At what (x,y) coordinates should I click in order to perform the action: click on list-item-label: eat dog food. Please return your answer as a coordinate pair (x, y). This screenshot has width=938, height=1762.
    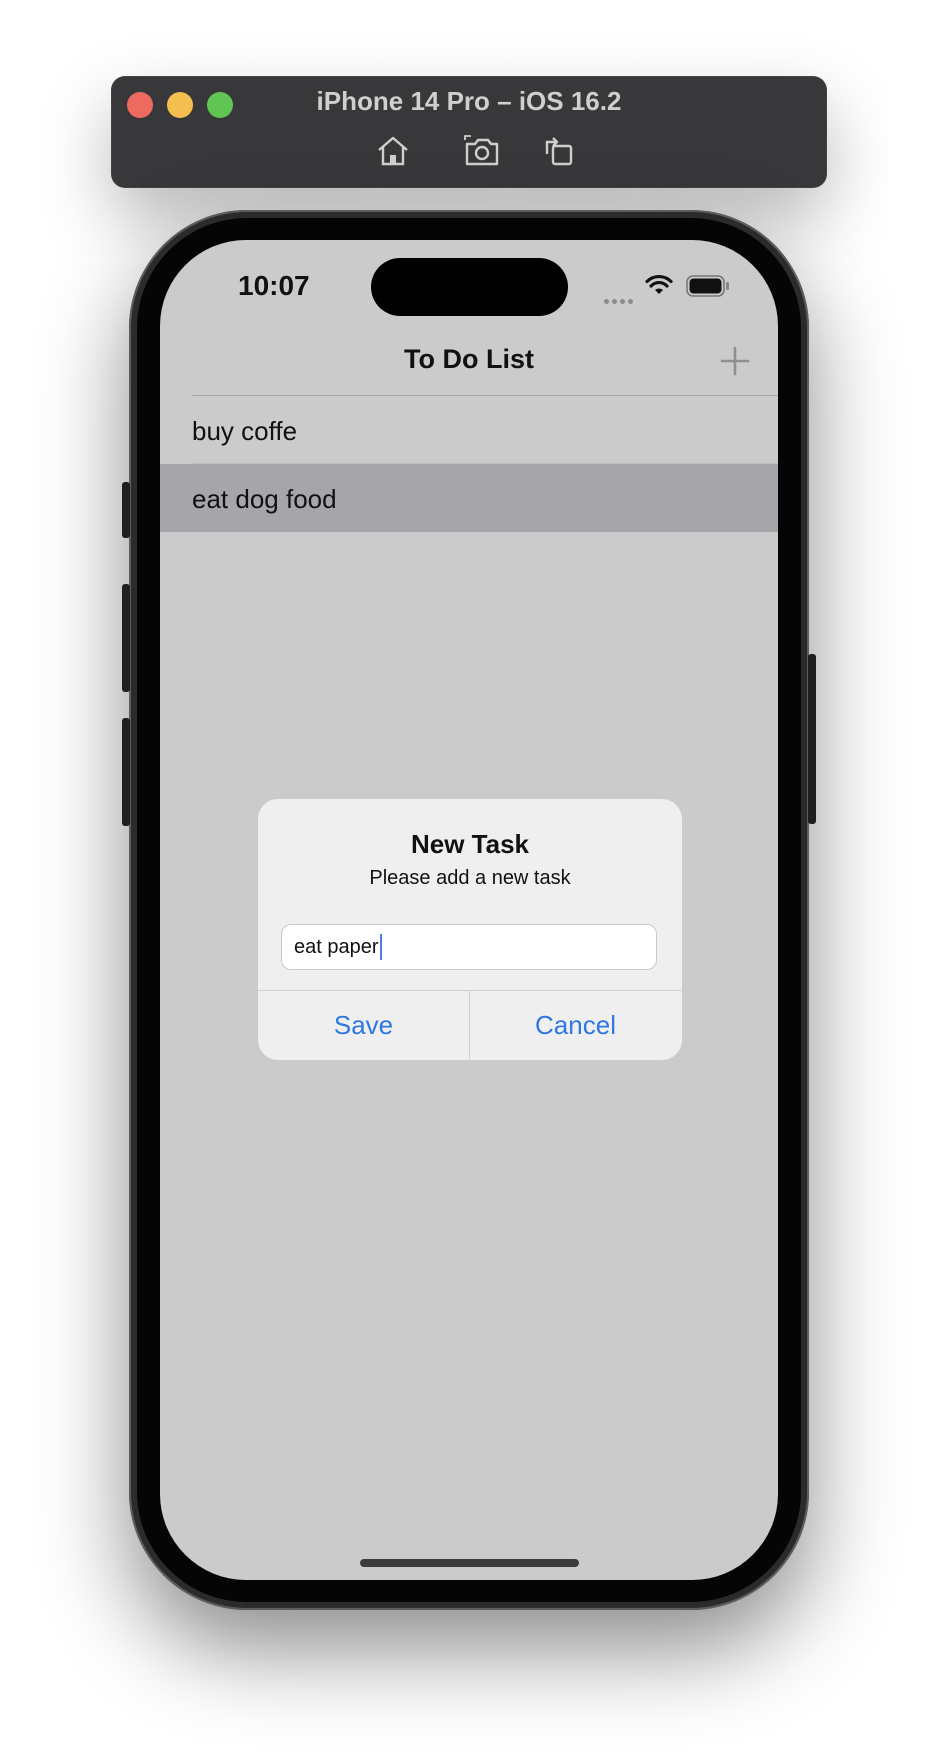
    Looking at the image, I should click on (264, 499).